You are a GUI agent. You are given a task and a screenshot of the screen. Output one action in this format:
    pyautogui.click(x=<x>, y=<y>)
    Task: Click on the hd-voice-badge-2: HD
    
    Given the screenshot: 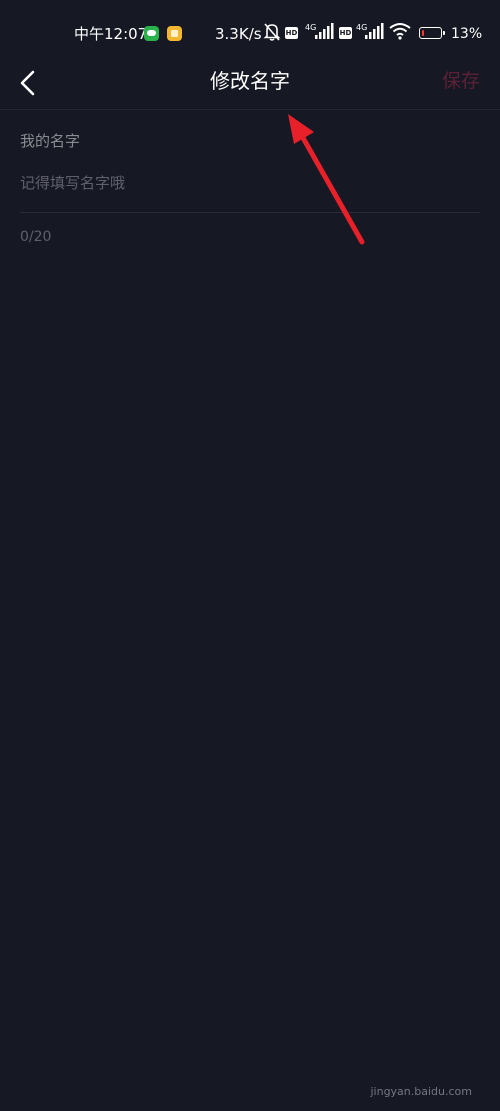 What is the action you would take?
    pyautogui.click(x=345, y=33)
    